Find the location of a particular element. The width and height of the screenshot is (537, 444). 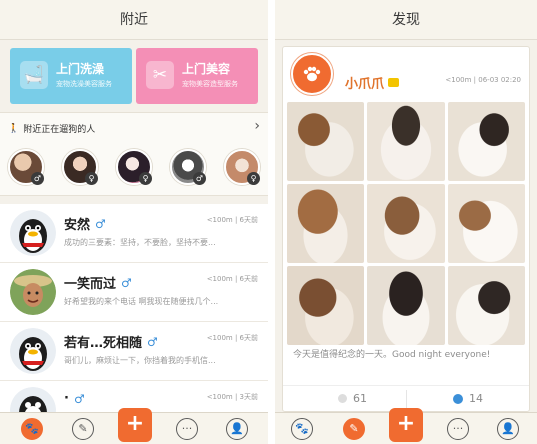

post-text: 今天是值得纪念的一天。Good night everyone! is located at coordinates (392, 355).